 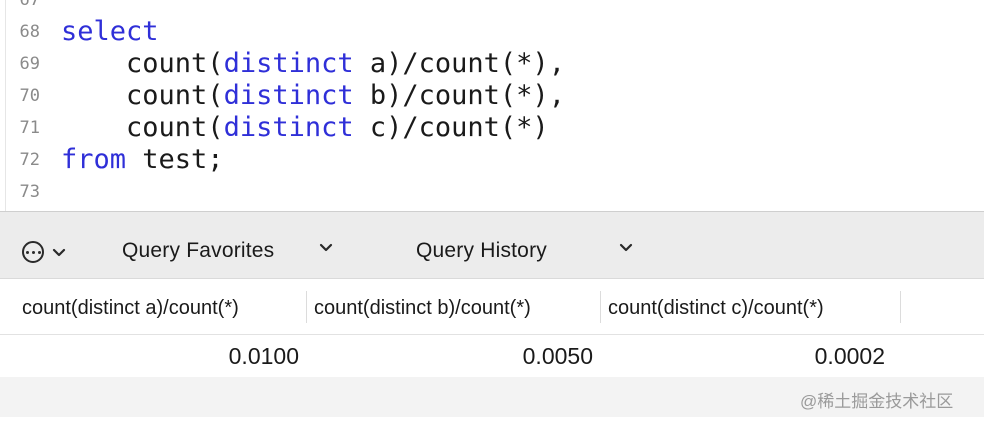 I want to click on line-number-gutter: 67 68 69 70 71 72 73, so click(x=23, y=106).